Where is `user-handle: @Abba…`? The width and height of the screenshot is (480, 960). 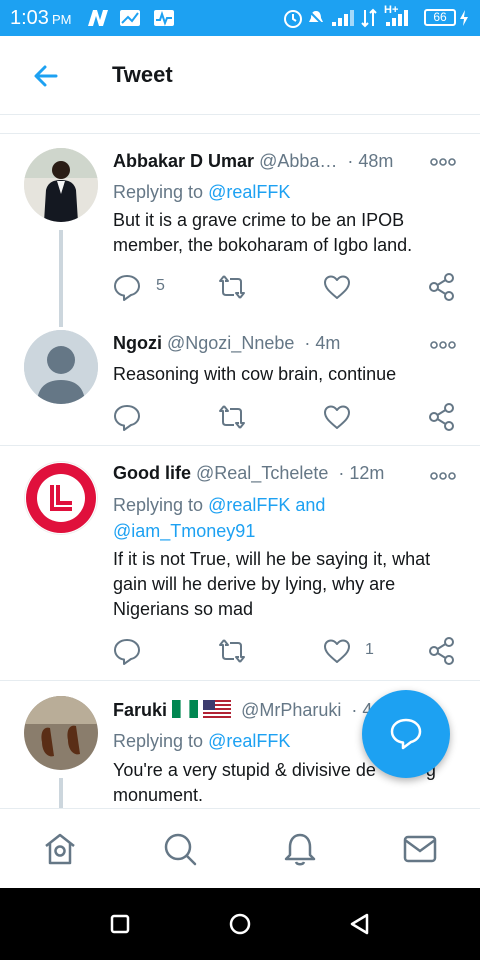
user-handle: @Abba… is located at coordinates (298, 161).